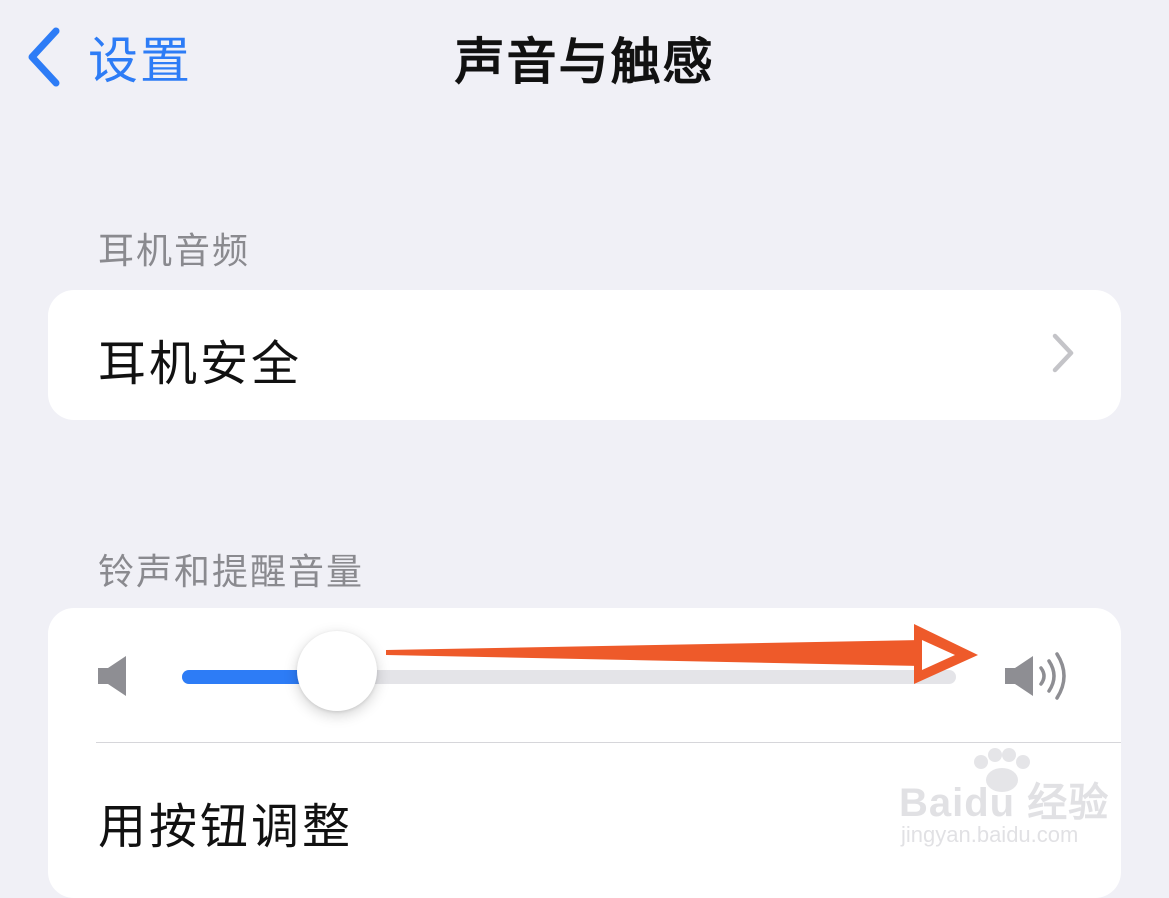 Image resolution: width=1169 pixels, height=898 pixels. What do you see at coordinates (113, 678) in the screenshot?
I see `speaker-icon` at bounding box center [113, 678].